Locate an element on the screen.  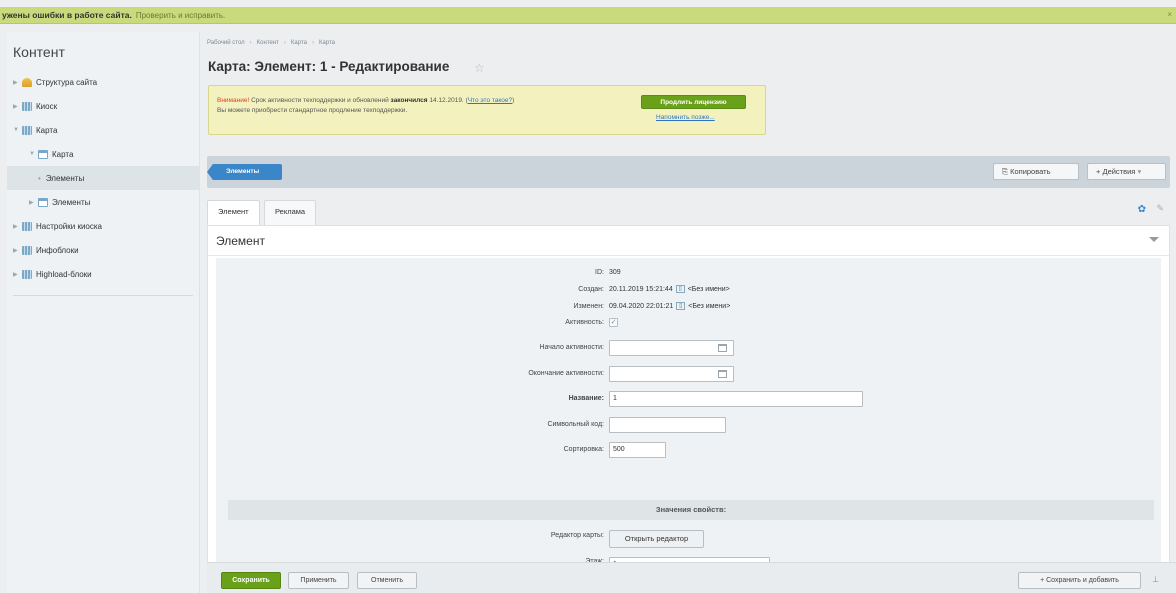
modified-user: <Без имени> is located at coordinates (709, 306).